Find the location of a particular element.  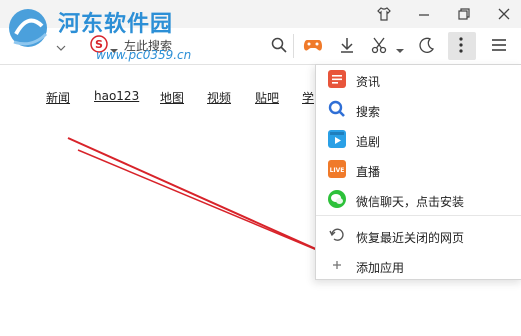

news-icon is located at coordinates (337, 79).